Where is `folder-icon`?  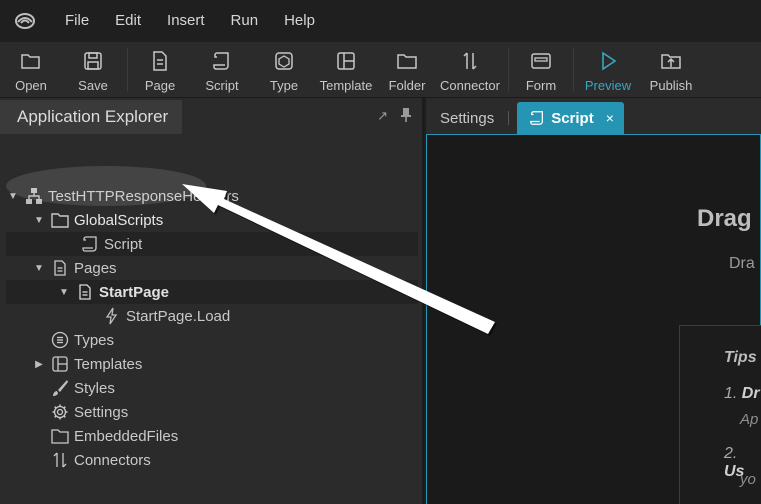 folder-icon is located at coordinates (60, 220).